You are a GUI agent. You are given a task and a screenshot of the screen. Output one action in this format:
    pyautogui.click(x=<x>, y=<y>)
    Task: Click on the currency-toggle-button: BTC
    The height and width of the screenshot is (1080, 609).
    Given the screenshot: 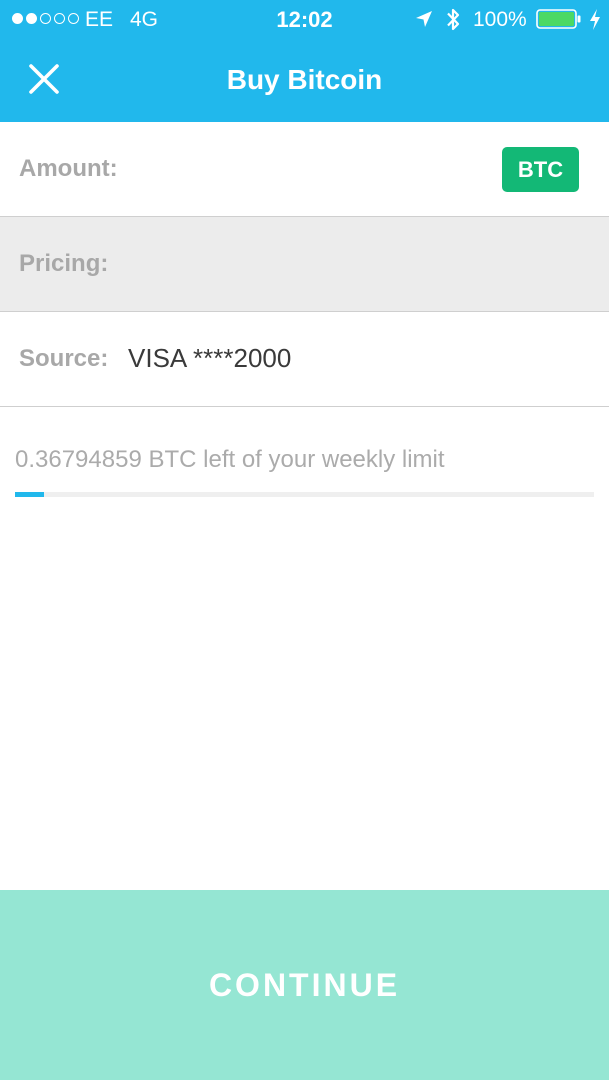 What is the action you would take?
    pyautogui.click(x=540, y=169)
    